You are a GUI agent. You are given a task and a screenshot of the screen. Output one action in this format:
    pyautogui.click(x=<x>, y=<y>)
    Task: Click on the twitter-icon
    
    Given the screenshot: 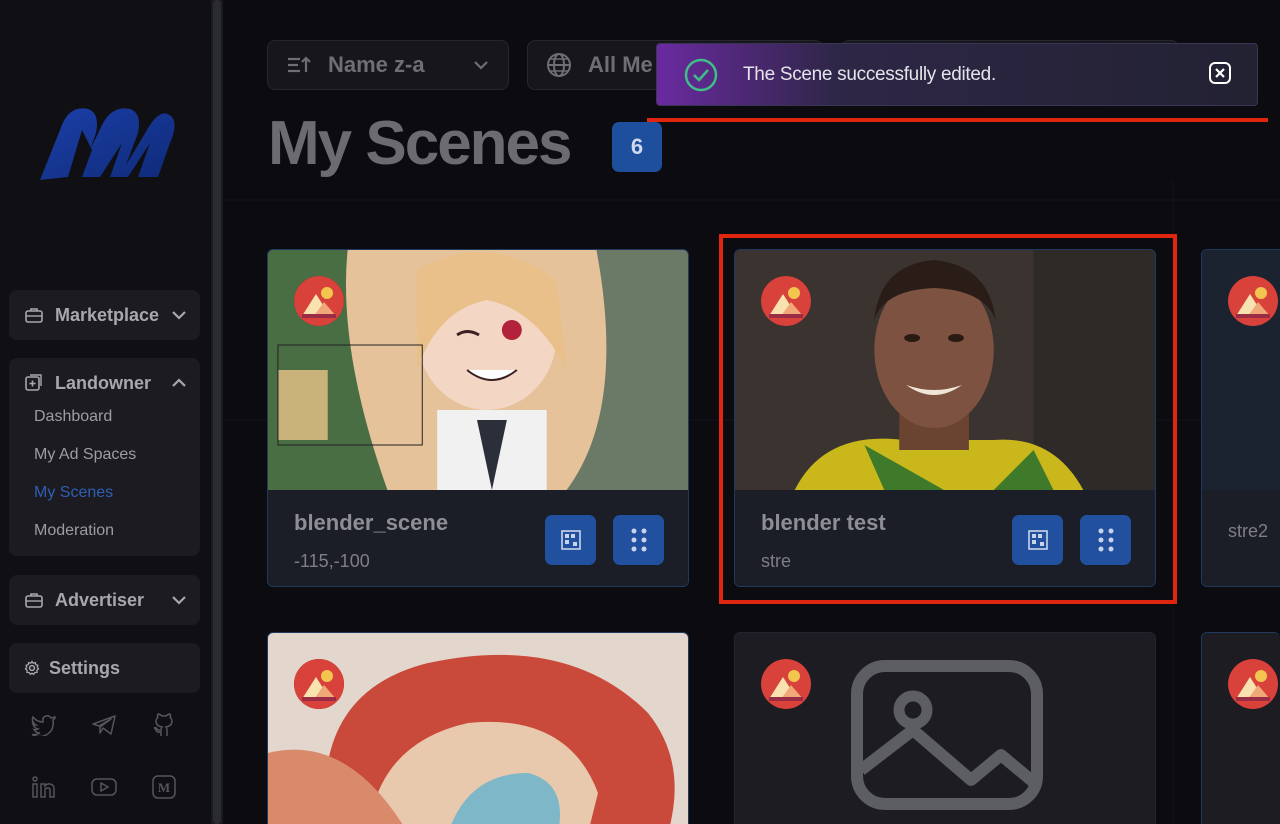 What is the action you would take?
    pyautogui.click(x=44, y=725)
    